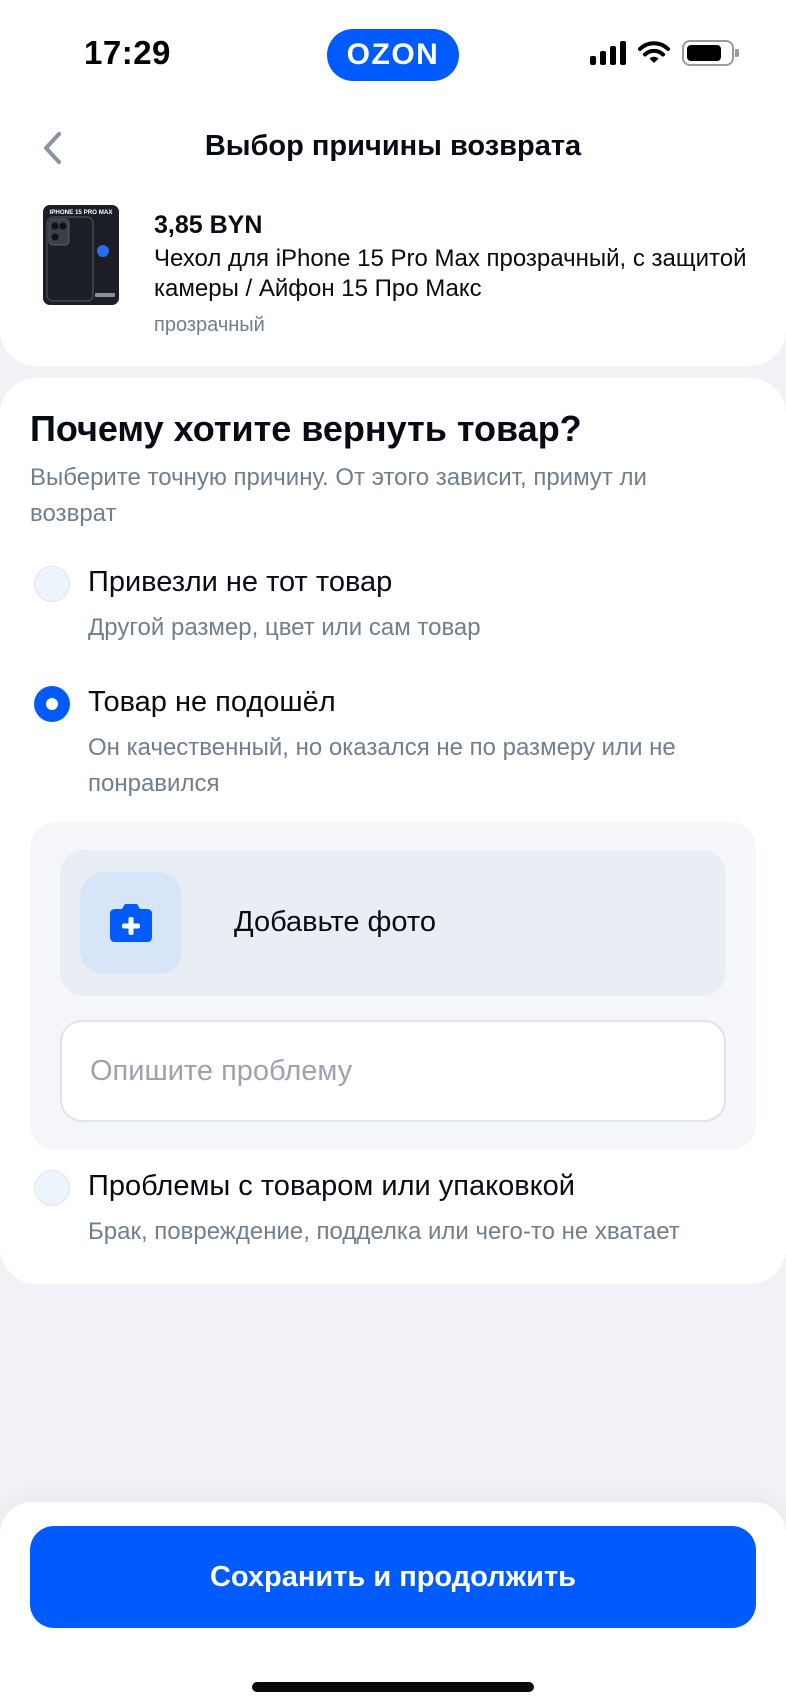 The width and height of the screenshot is (786, 1704). Describe the element at coordinates (393, 1071) in the screenshot. I see `problem-description-input` at that location.